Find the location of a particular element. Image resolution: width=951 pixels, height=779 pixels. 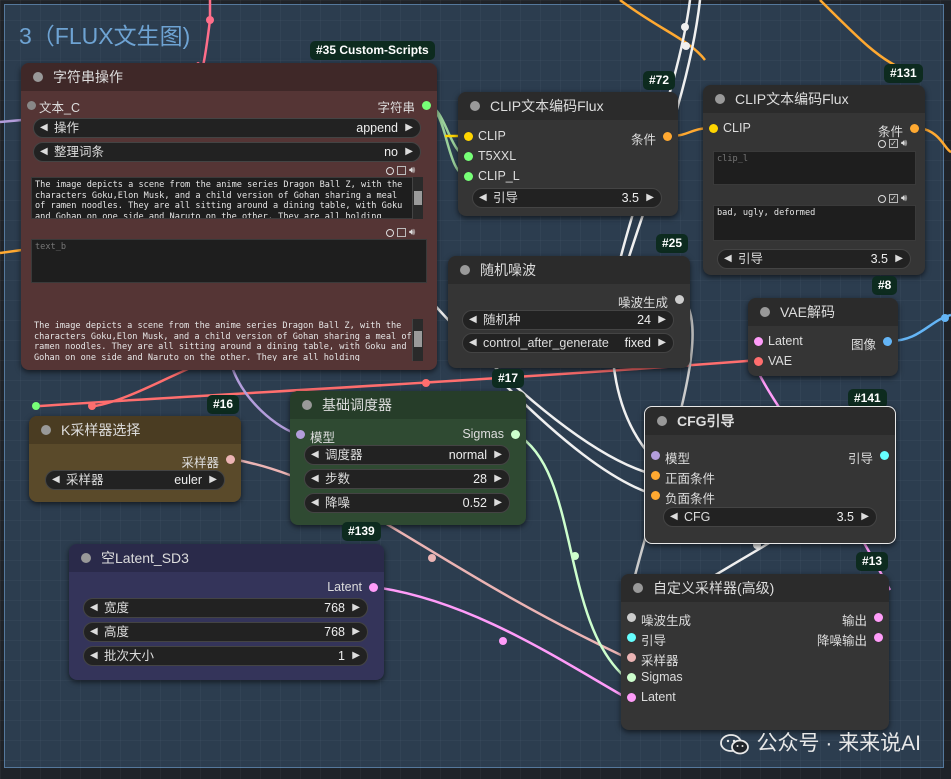

text-b-controls: 🔊︎ is located at coordinates (399, 232).